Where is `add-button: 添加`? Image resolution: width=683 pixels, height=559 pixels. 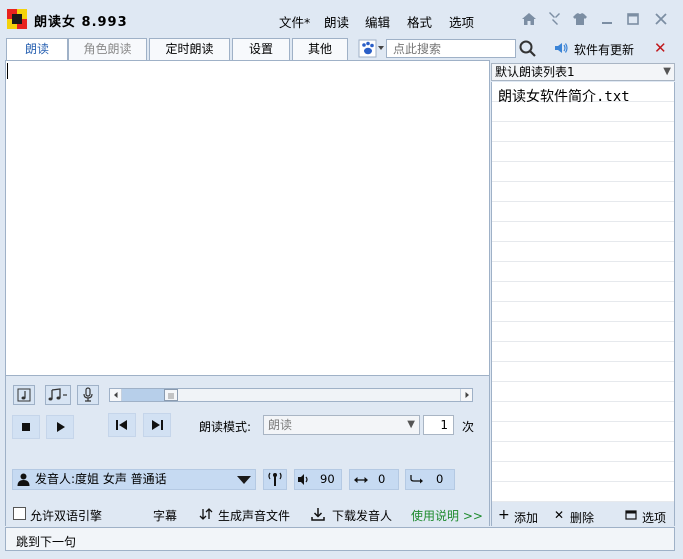
add-button: 添加 is located at coordinates (526, 517).